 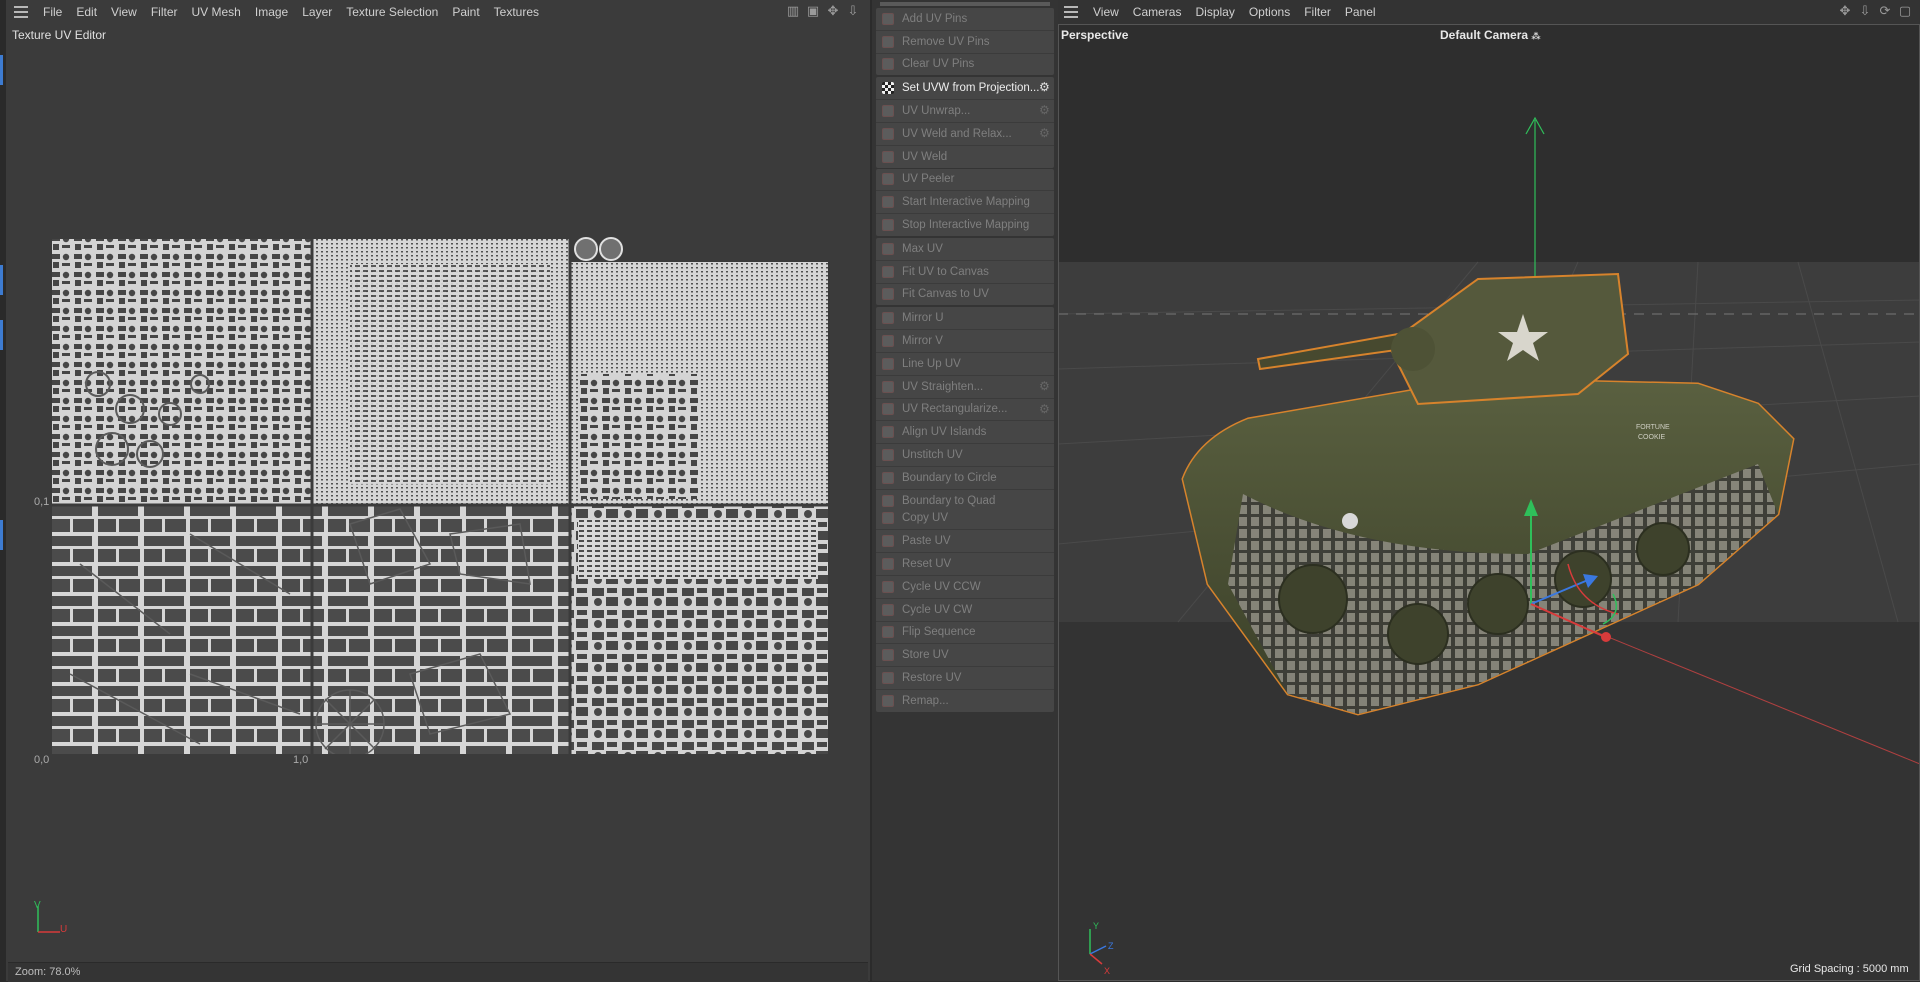 I want to click on lock-icon: ▣, so click(x=813, y=11).